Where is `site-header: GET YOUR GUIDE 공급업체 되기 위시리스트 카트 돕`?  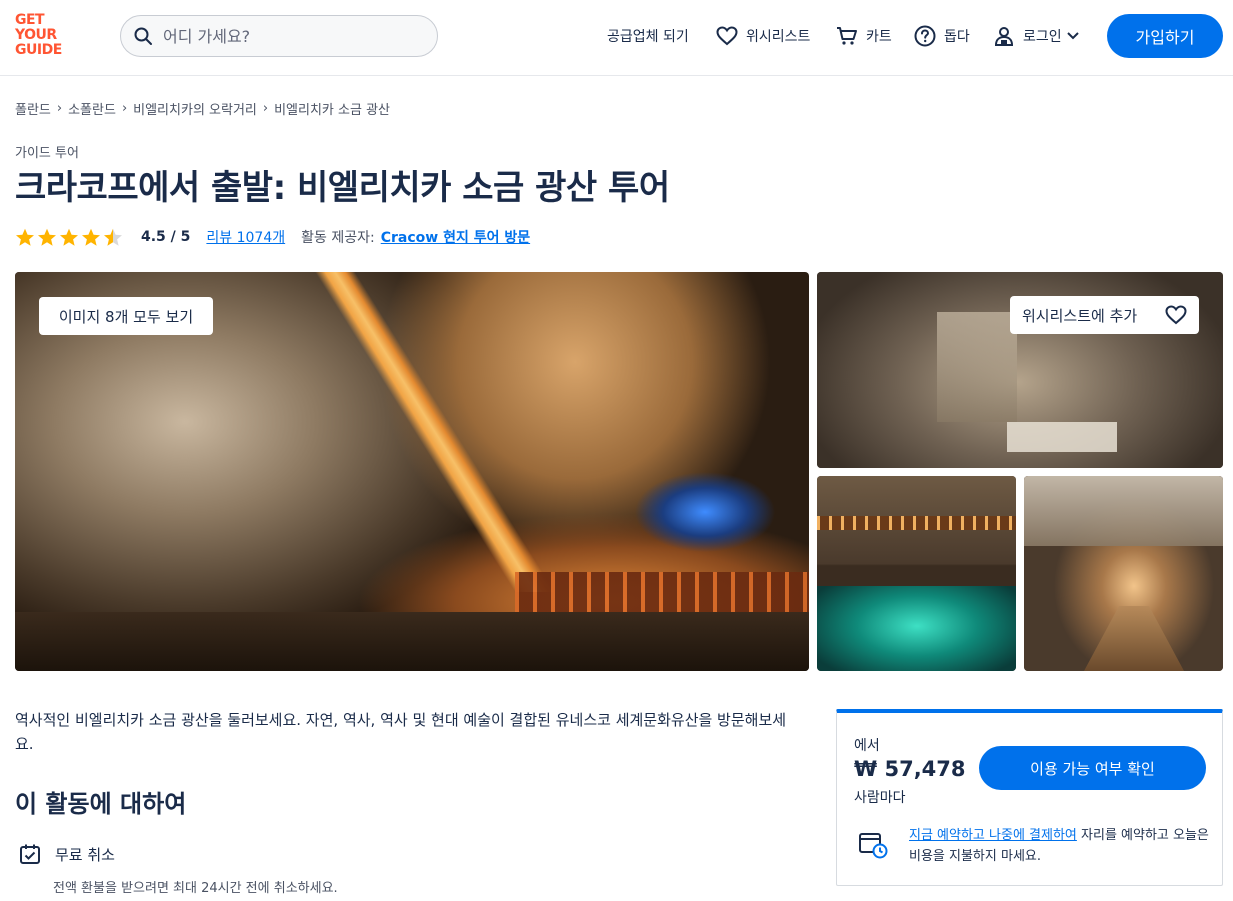 site-header: GET YOUR GUIDE 공급업체 되기 위시리스트 카트 돕 is located at coordinates (616, 38).